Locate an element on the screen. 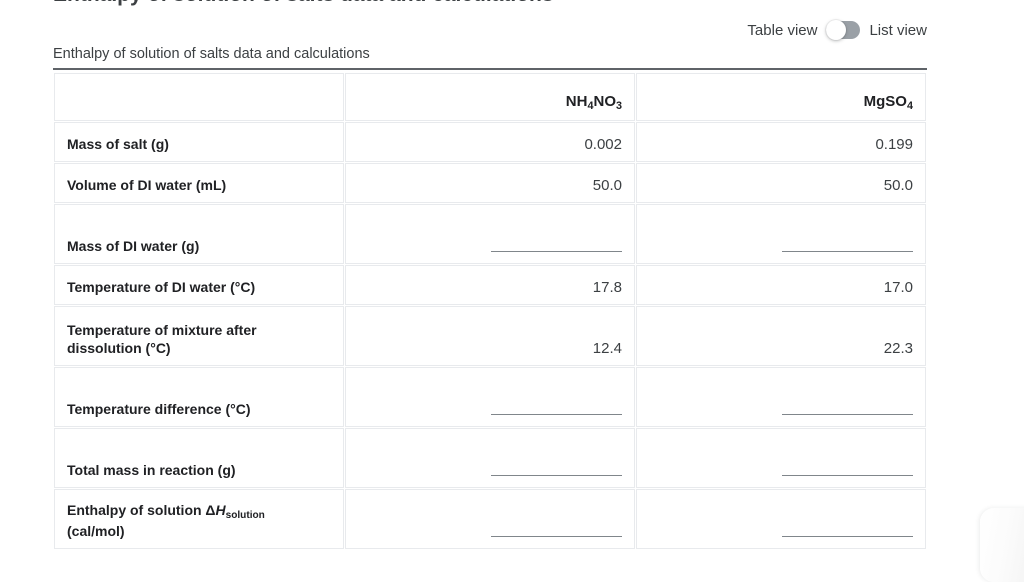  column-header-nh4no3: NH4NO3 is located at coordinates (490, 97).